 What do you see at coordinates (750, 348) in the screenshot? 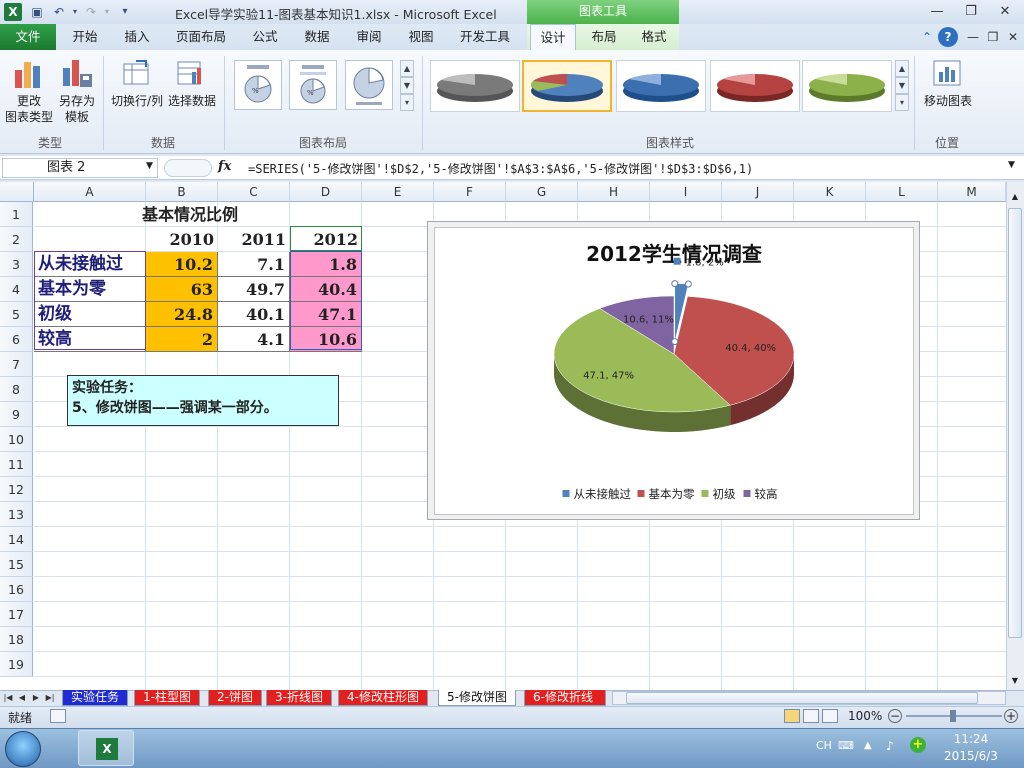
I see `data-label: 40.4, 40%` at bounding box center [750, 348].